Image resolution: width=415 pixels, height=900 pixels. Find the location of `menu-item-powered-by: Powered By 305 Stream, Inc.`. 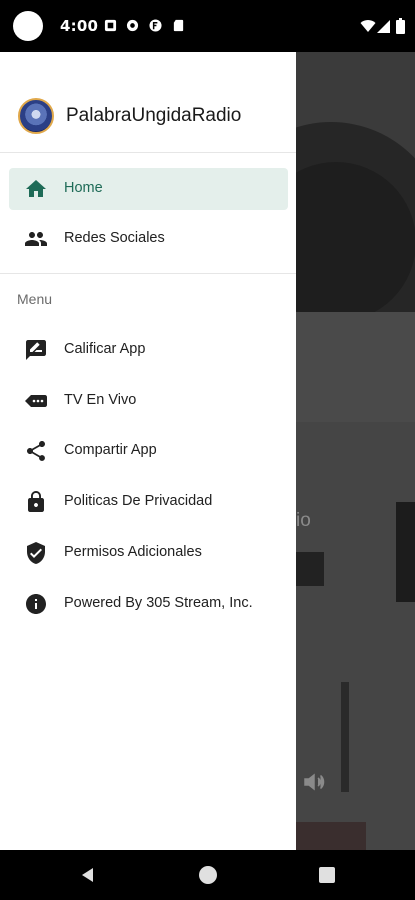

menu-item-powered-by: Powered By 305 Stream, Inc. is located at coordinates (148, 604).